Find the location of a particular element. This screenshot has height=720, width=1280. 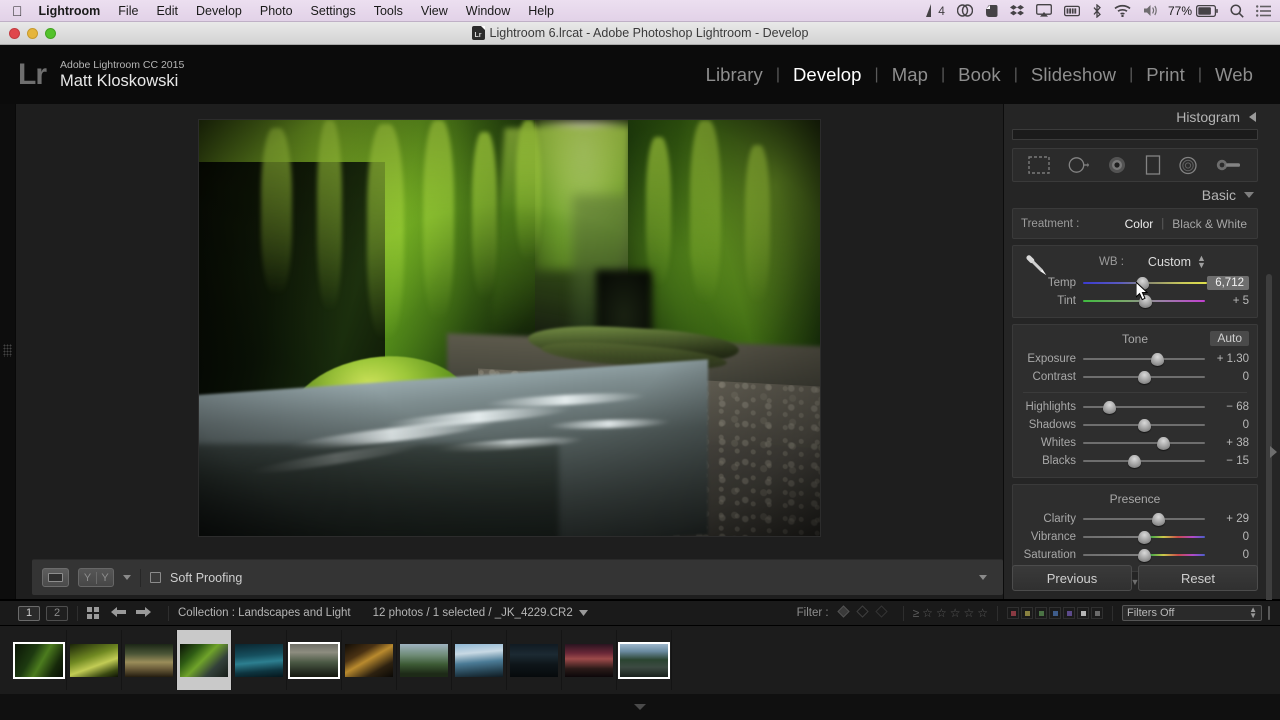

filter-lock-icon is located at coordinates (1271, 613).